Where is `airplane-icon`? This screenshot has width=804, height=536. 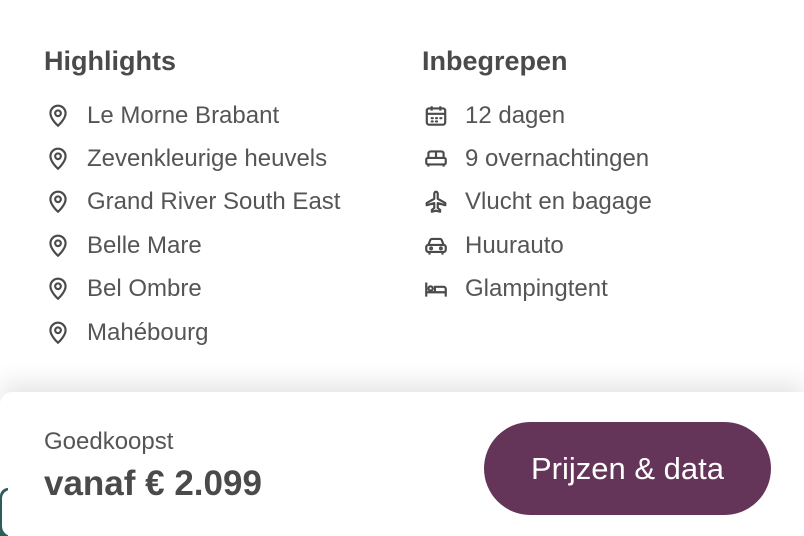 airplane-icon is located at coordinates (436, 202).